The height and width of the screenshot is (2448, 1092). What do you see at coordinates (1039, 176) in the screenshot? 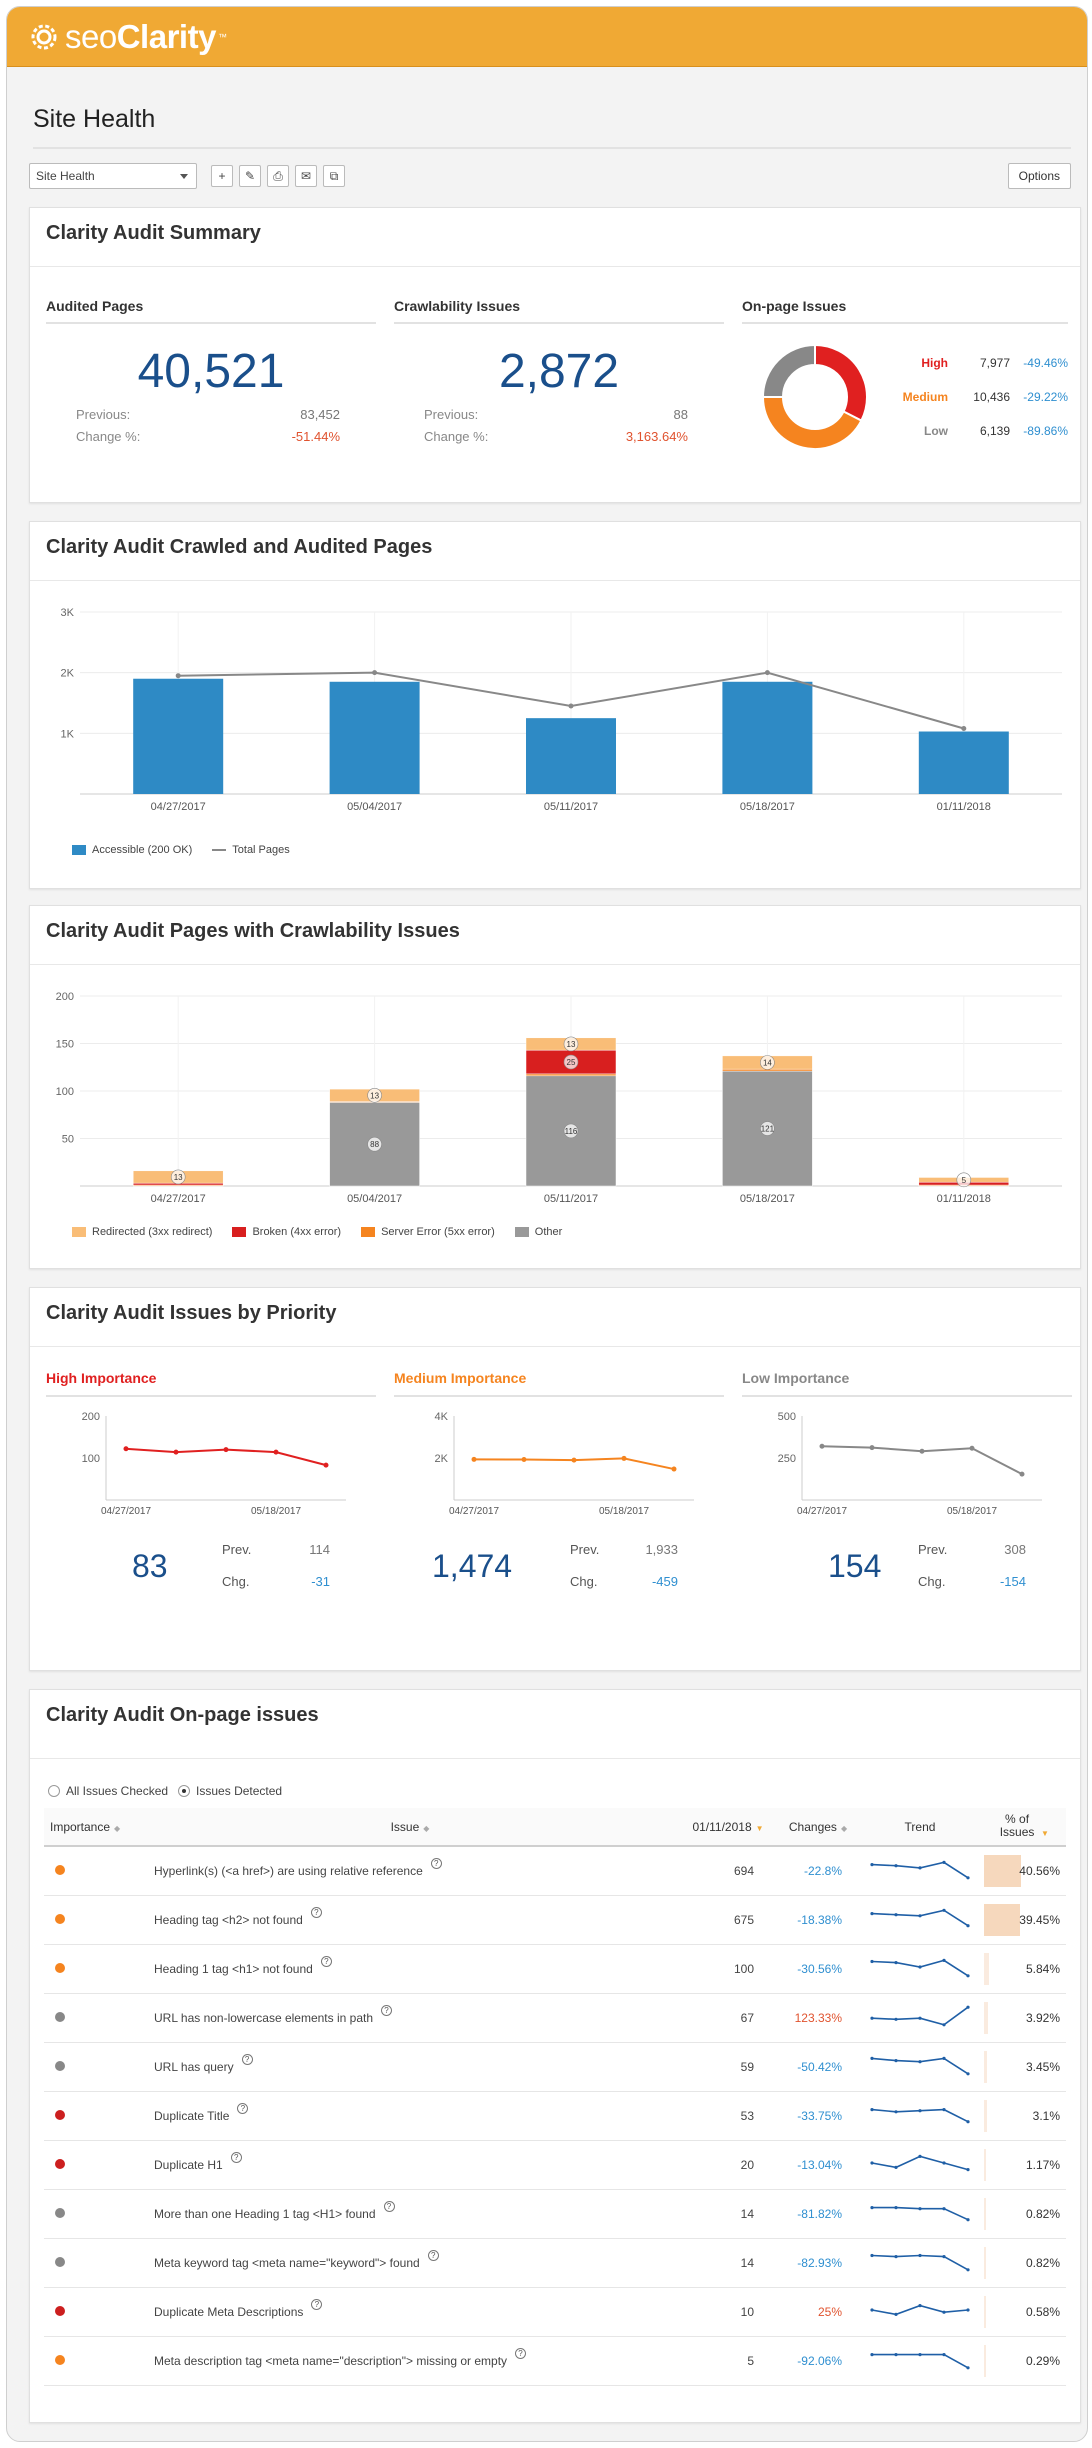
I see `options-button: Options` at bounding box center [1039, 176].